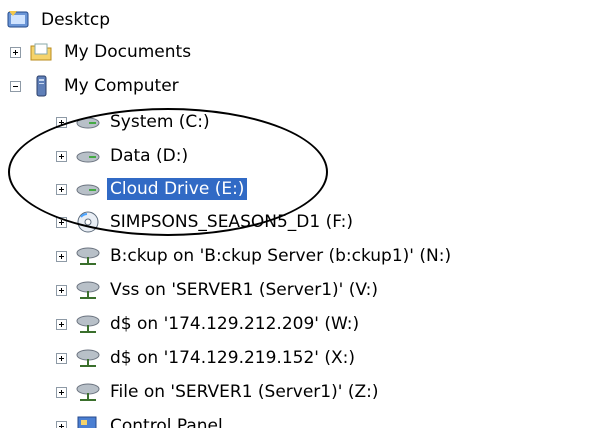 This screenshot has width=592, height=428. I want to click on cd-drive-icon, so click(88, 222).